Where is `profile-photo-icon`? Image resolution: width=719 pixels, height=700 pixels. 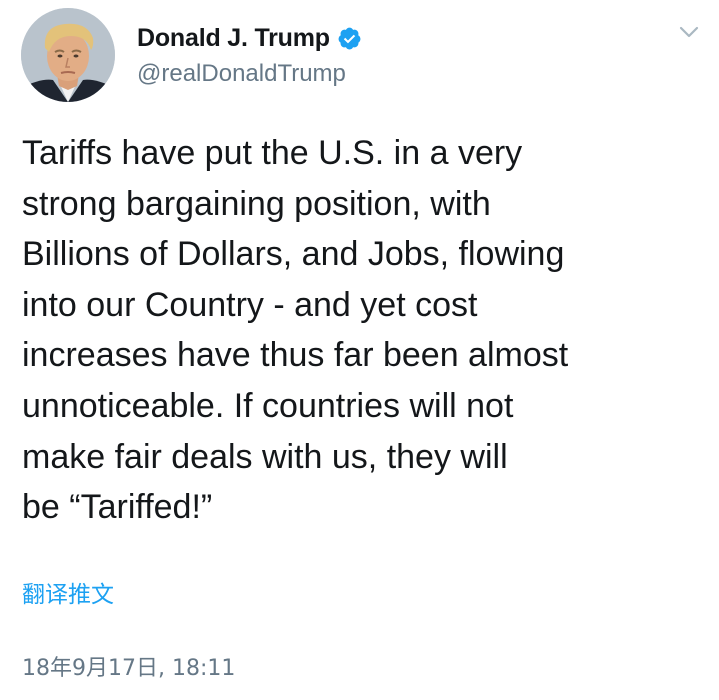 profile-photo-icon is located at coordinates (68, 55).